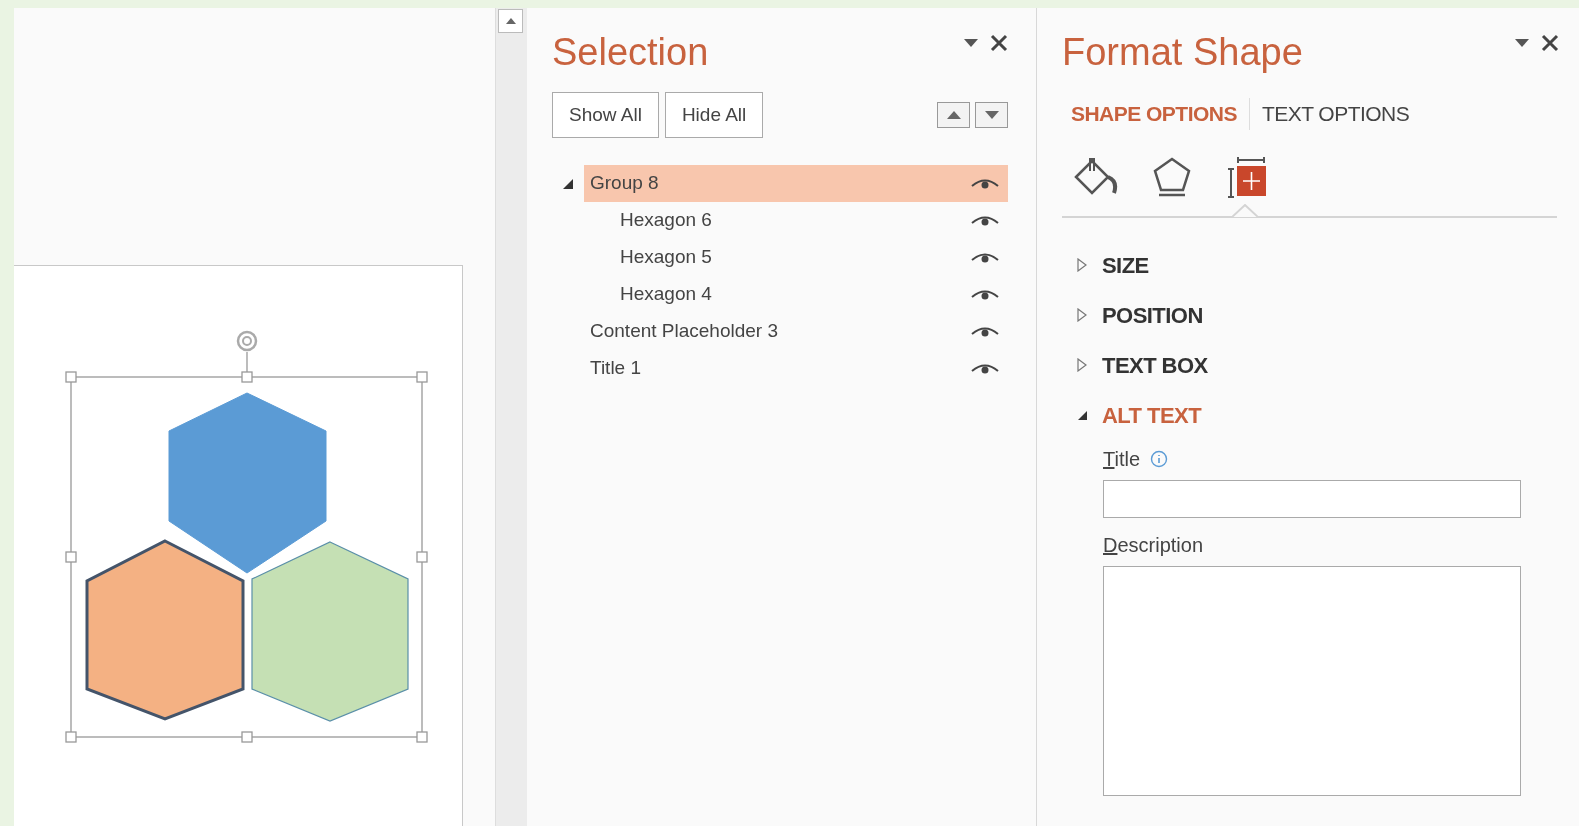 The width and height of the screenshot is (1579, 826). I want to click on section-label: TEXT BOX, so click(1155, 365).